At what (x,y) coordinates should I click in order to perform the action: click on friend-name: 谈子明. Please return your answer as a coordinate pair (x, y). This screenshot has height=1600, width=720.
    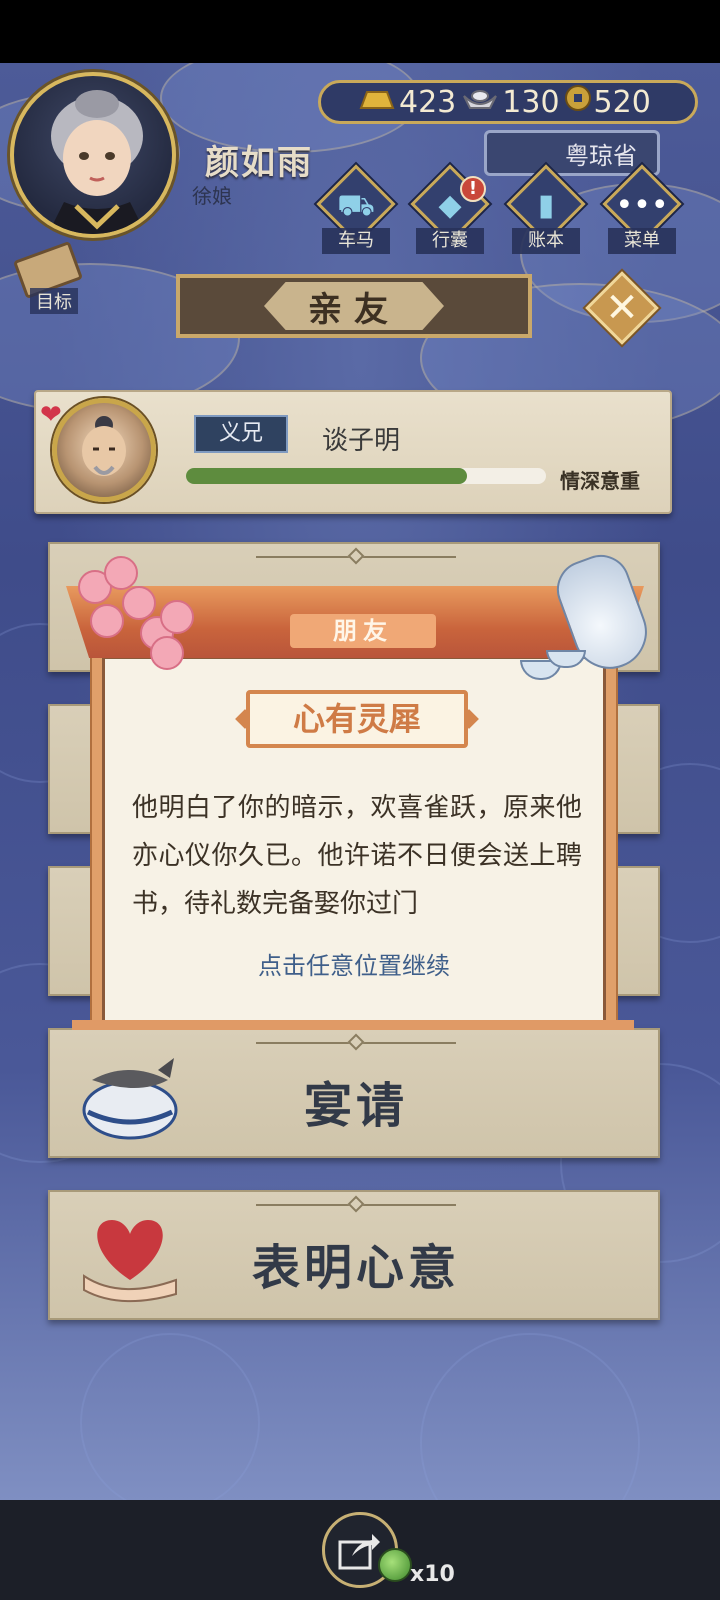
    Looking at the image, I should click on (361, 441).